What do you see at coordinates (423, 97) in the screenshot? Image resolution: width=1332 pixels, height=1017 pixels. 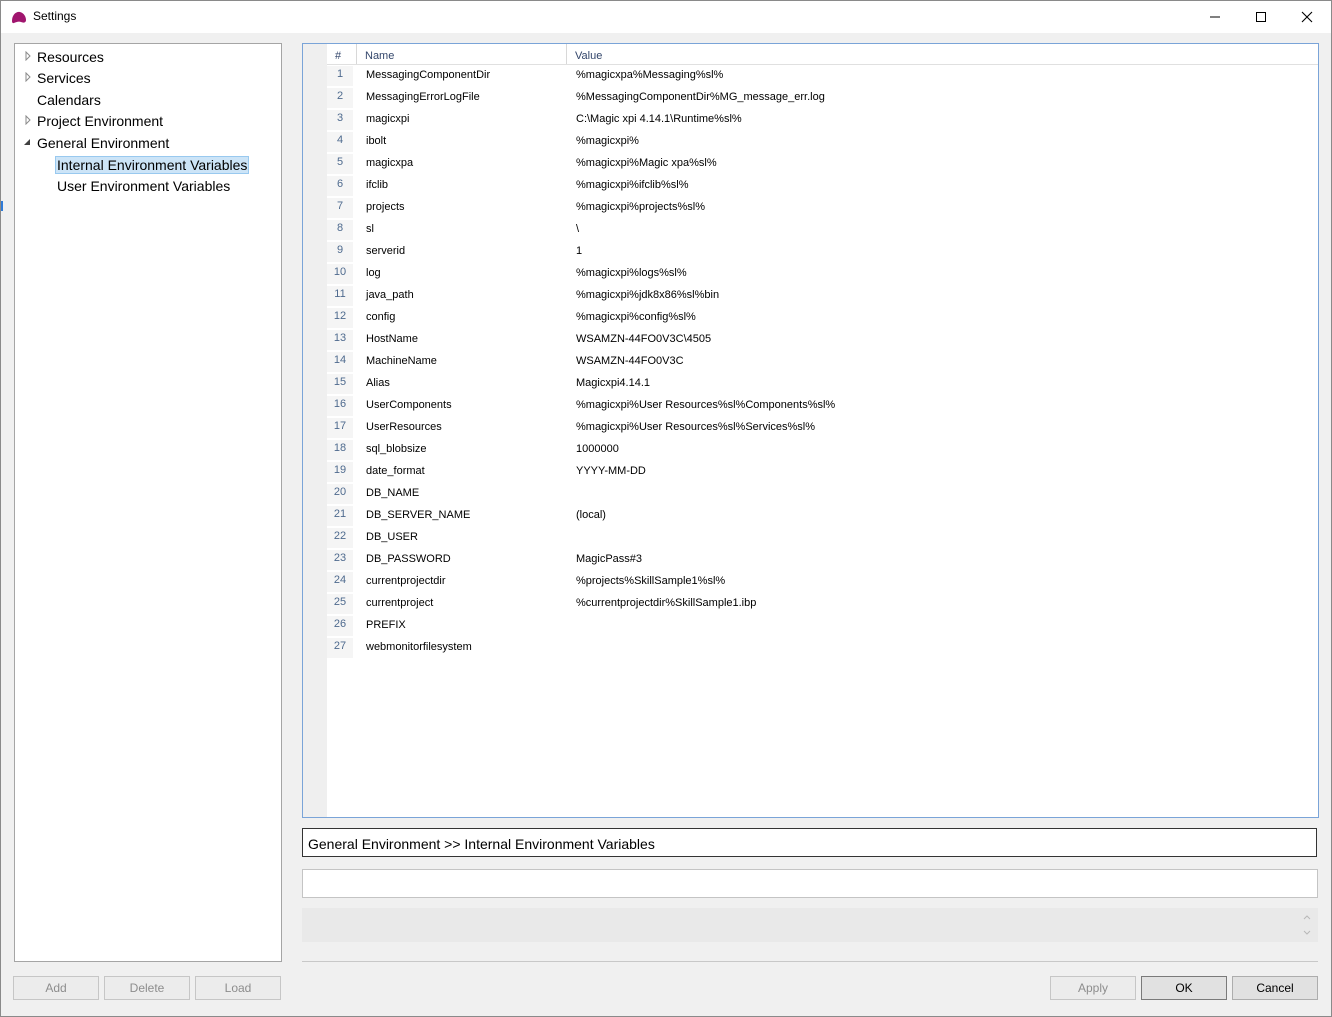 I see `variable-name-cell: MessagingErrorLogFile` at bounding box center [423, 97].